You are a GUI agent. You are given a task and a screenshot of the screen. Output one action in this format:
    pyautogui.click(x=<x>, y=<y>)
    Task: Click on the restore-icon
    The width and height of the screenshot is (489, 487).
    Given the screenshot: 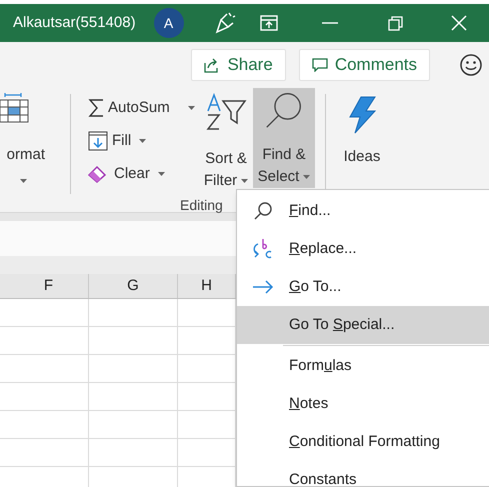 What is the action you would take?
    pyautogui.click(x=395, y=23)
    